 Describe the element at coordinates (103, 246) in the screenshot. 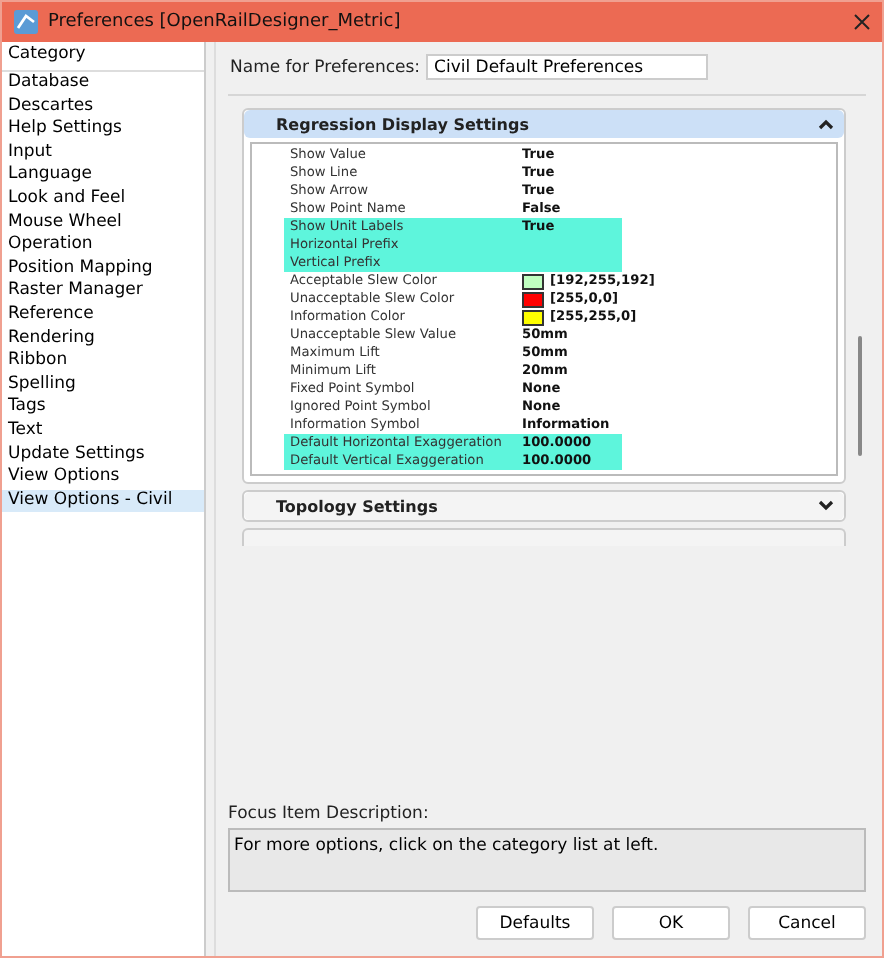

I see `category-item: Operation` at that location.